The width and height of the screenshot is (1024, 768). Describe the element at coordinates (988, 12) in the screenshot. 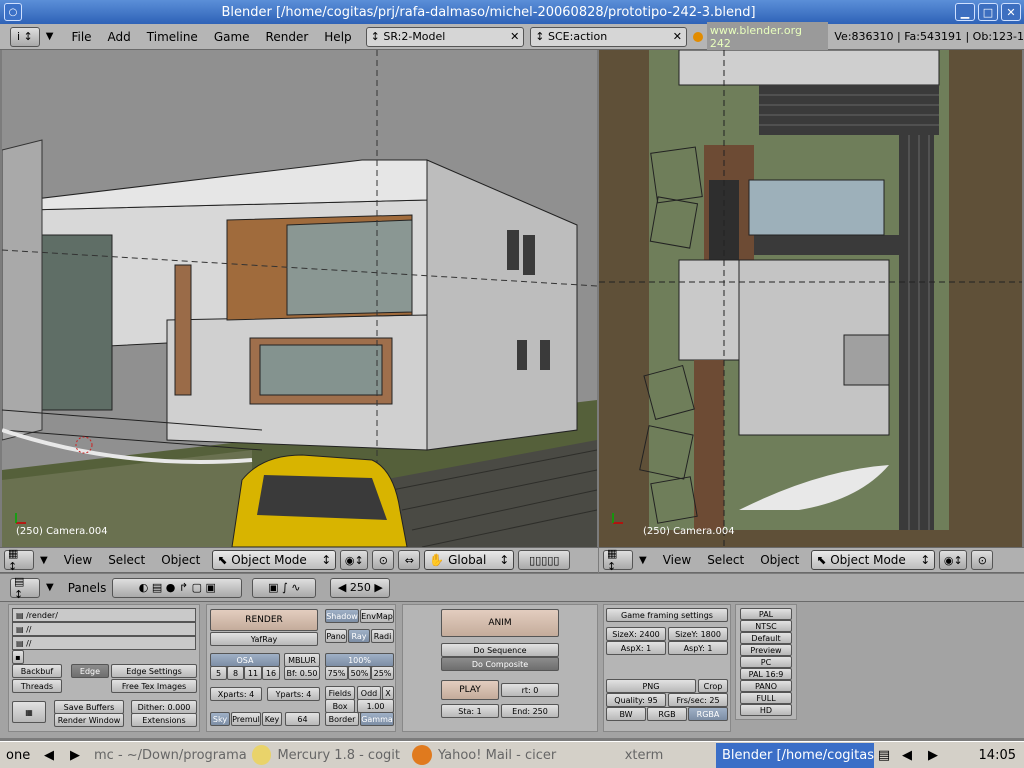

I see `maximize-button: □` at that location.